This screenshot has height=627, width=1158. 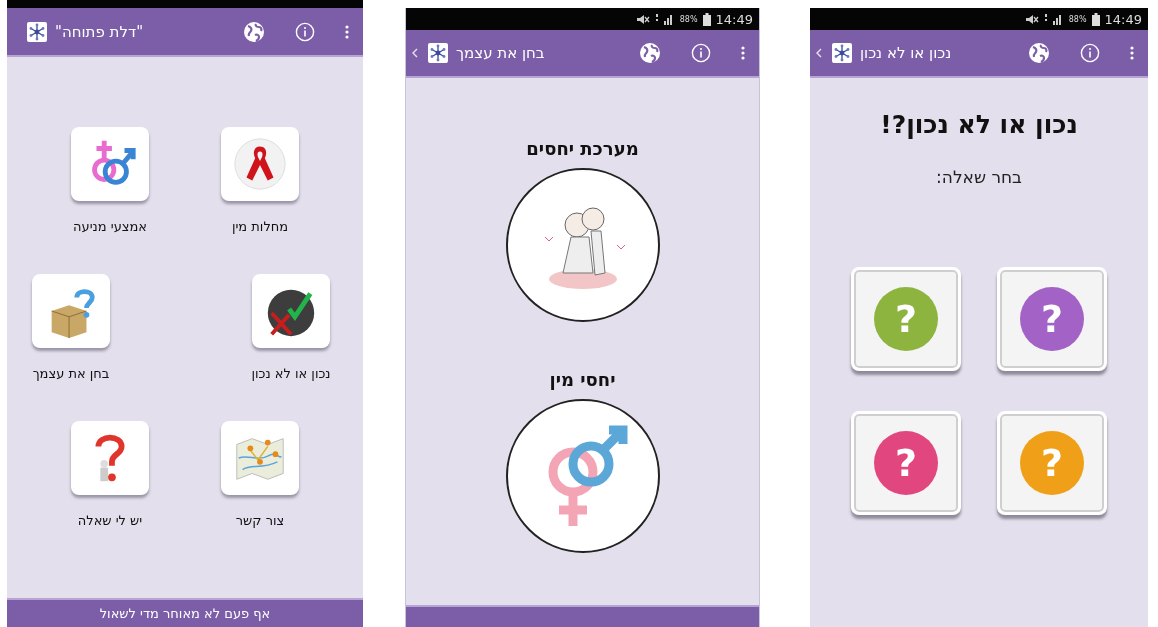 I want to click on gender-symbols-drawing, so click(x=582, y=476).